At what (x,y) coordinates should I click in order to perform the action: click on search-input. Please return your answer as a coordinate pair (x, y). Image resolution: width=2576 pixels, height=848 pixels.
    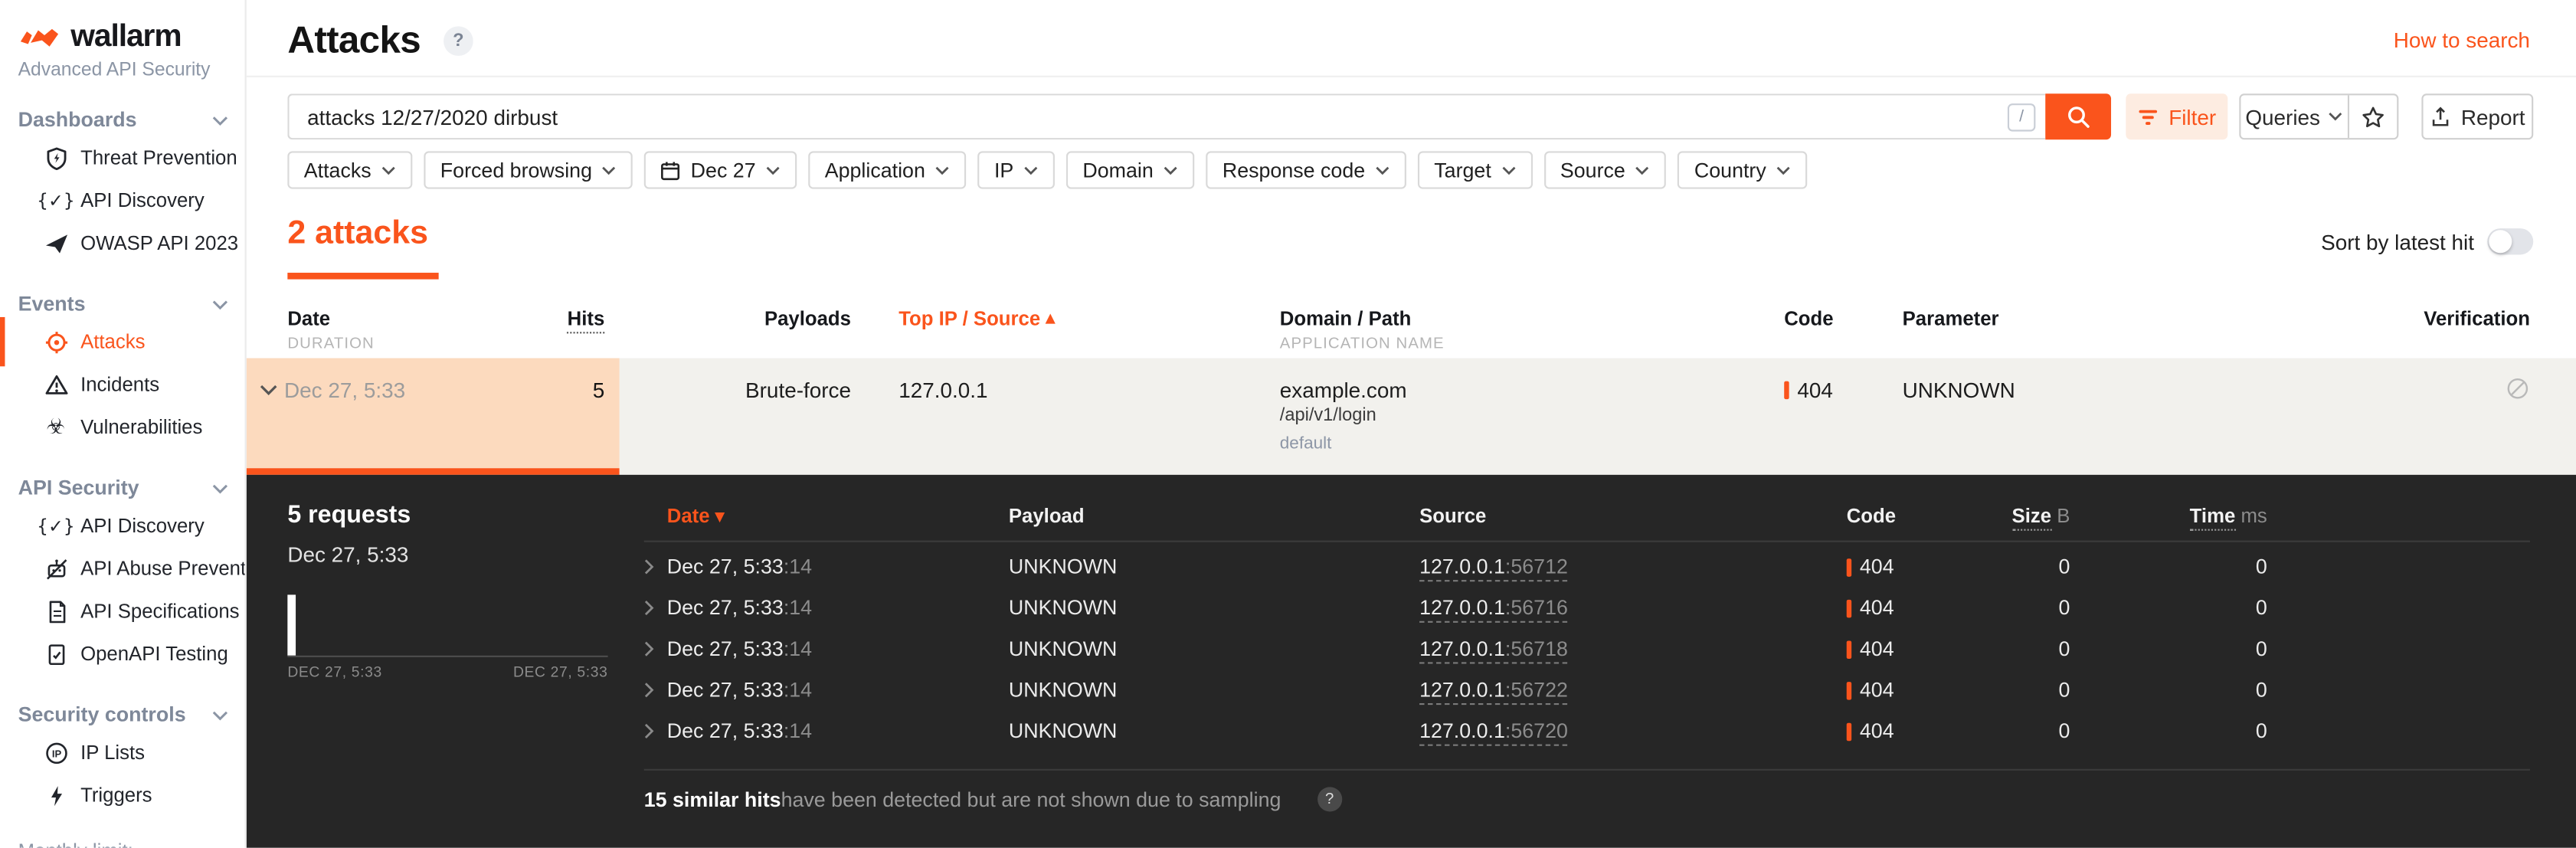
    Looking at the image, I should click on (1166, 117).